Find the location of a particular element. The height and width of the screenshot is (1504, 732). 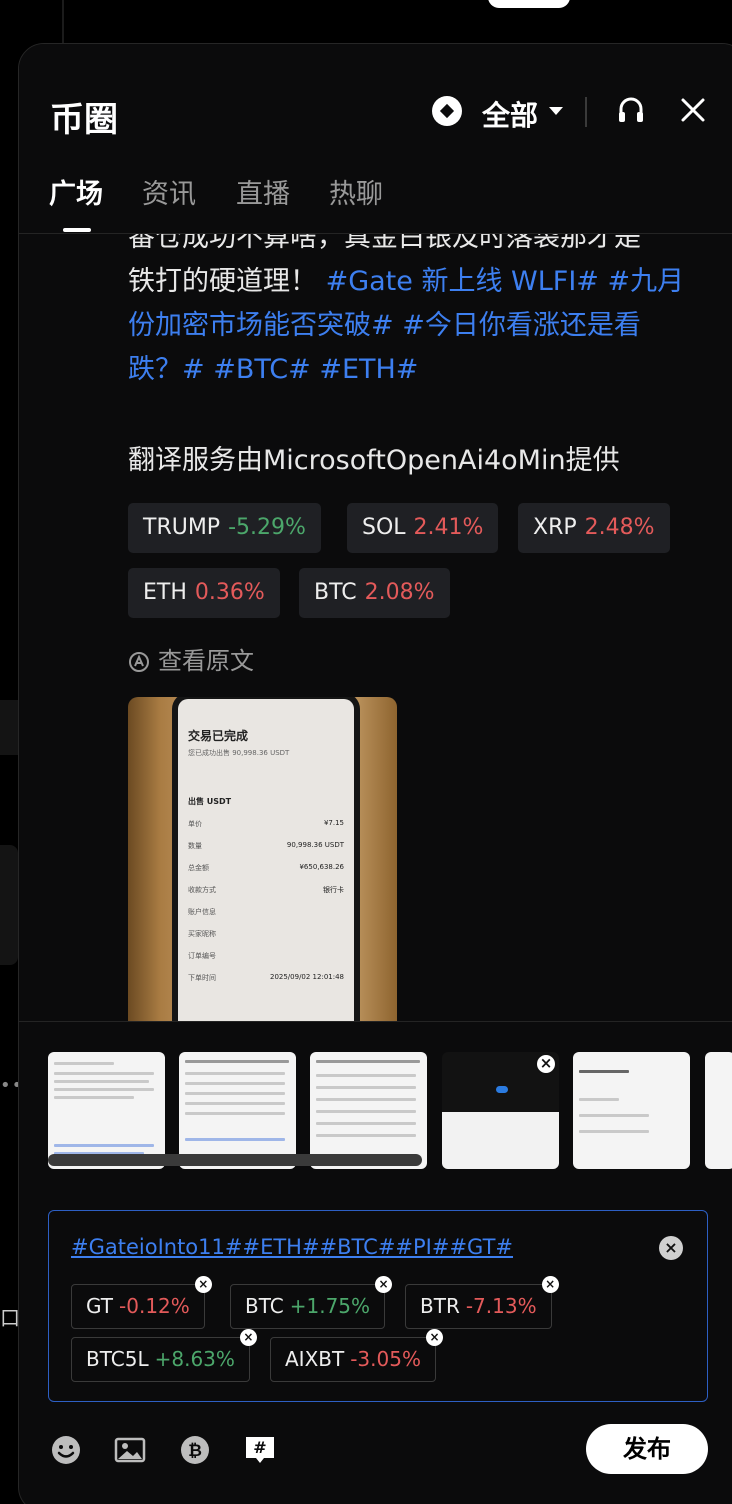

panel-header: 币圈 全部 广场 资讯 直播 热聊 is located at coordinates (375, 139).